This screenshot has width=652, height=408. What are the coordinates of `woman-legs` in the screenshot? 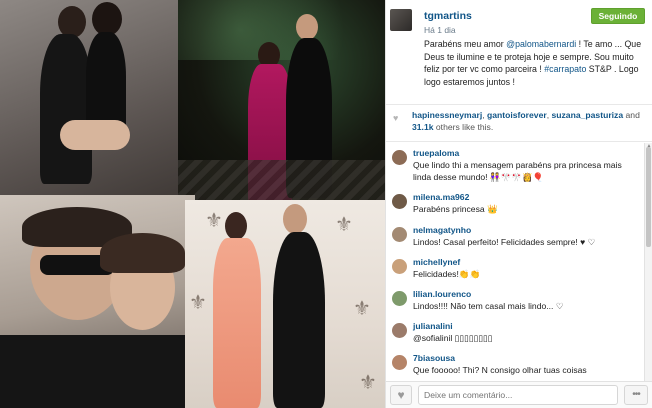 It's located at (95, 135).